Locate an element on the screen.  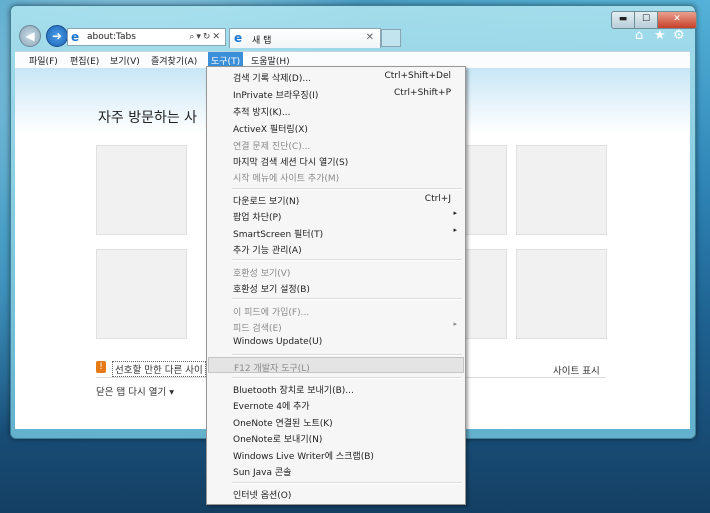
menu-item-manage-addons: 추가 기능 관리(A) is located at coordinates (336, 248).